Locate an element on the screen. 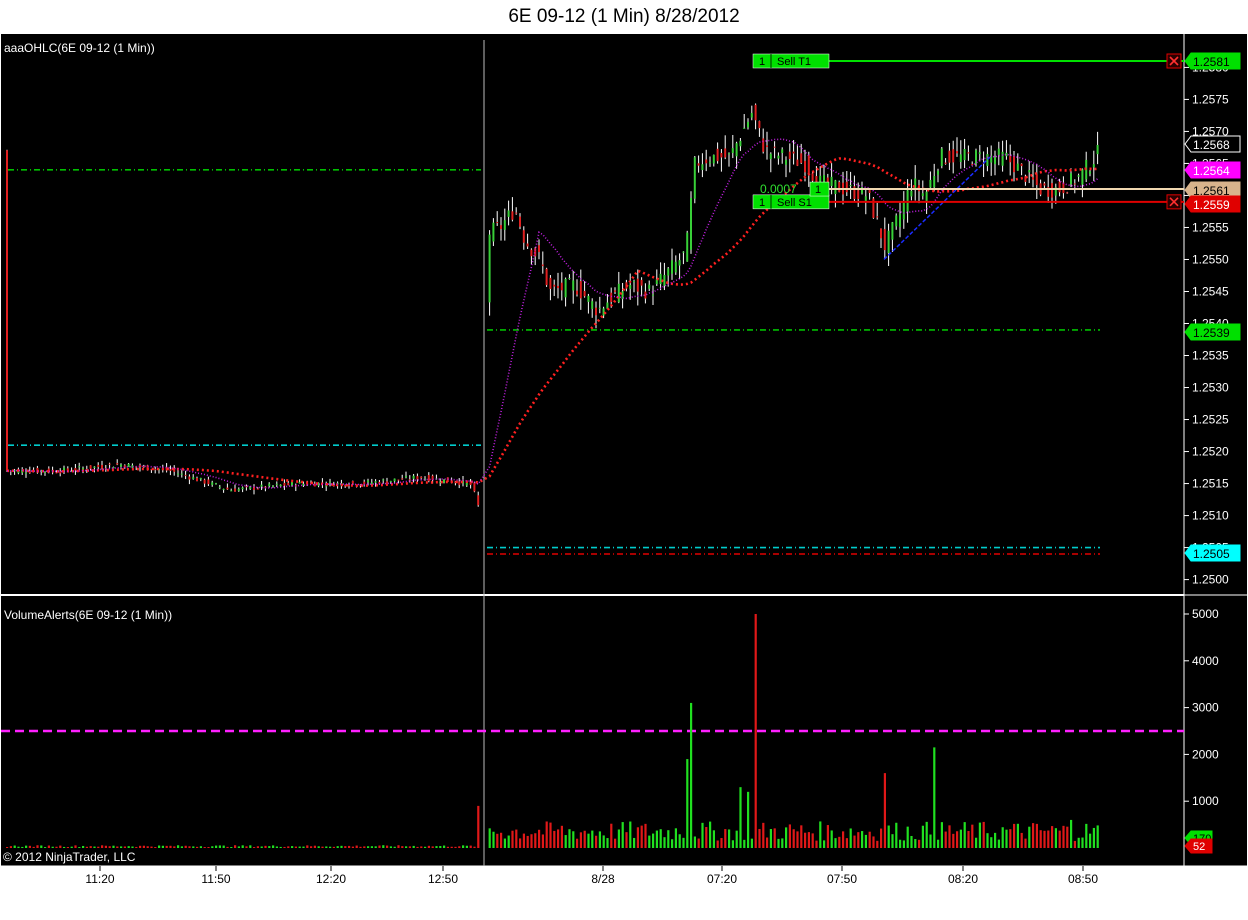 Image resolution: width=1248 pixels, height=920 pixels. volume-axis-label: 2000 is located at coordinates (1205, 754).